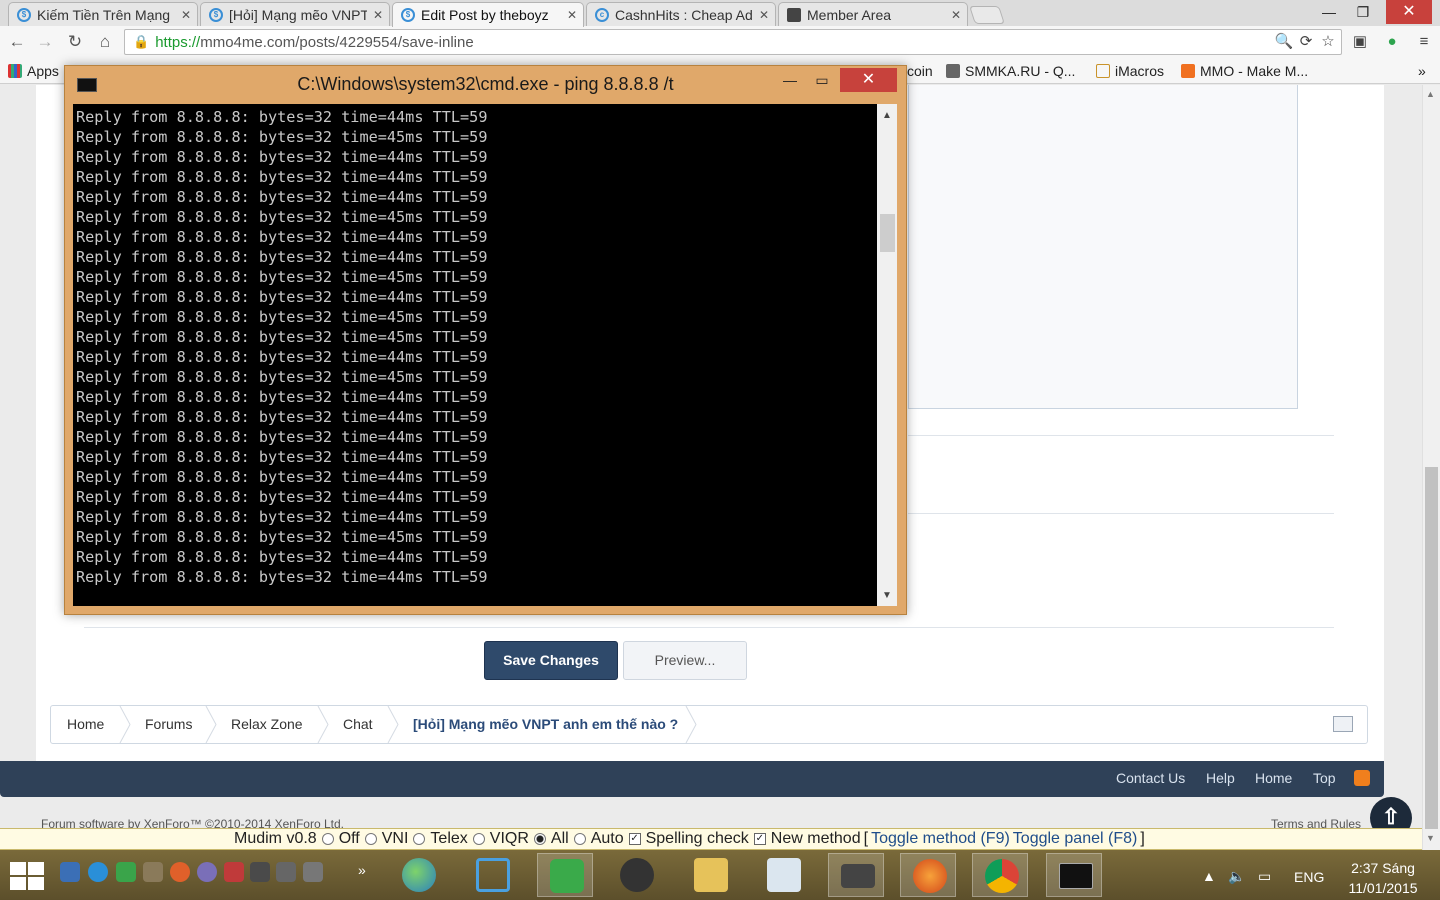  What do you see at coordinates (1391, 812) in the screenshot?
I see `scroll-to-top-icon: ⇧` at bounding box center [1391, 812].